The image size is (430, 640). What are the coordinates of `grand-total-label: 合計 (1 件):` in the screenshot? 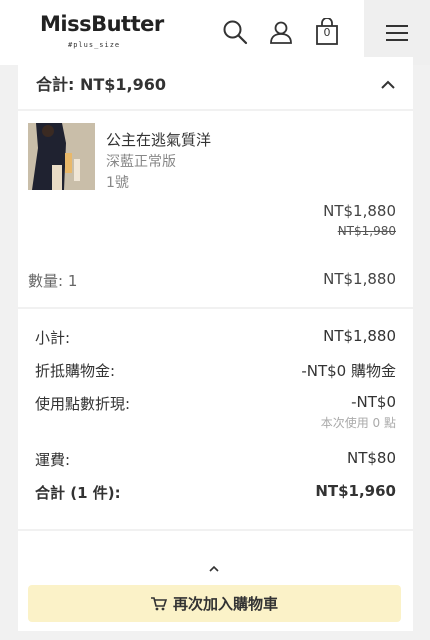 It's located at (78, 493).